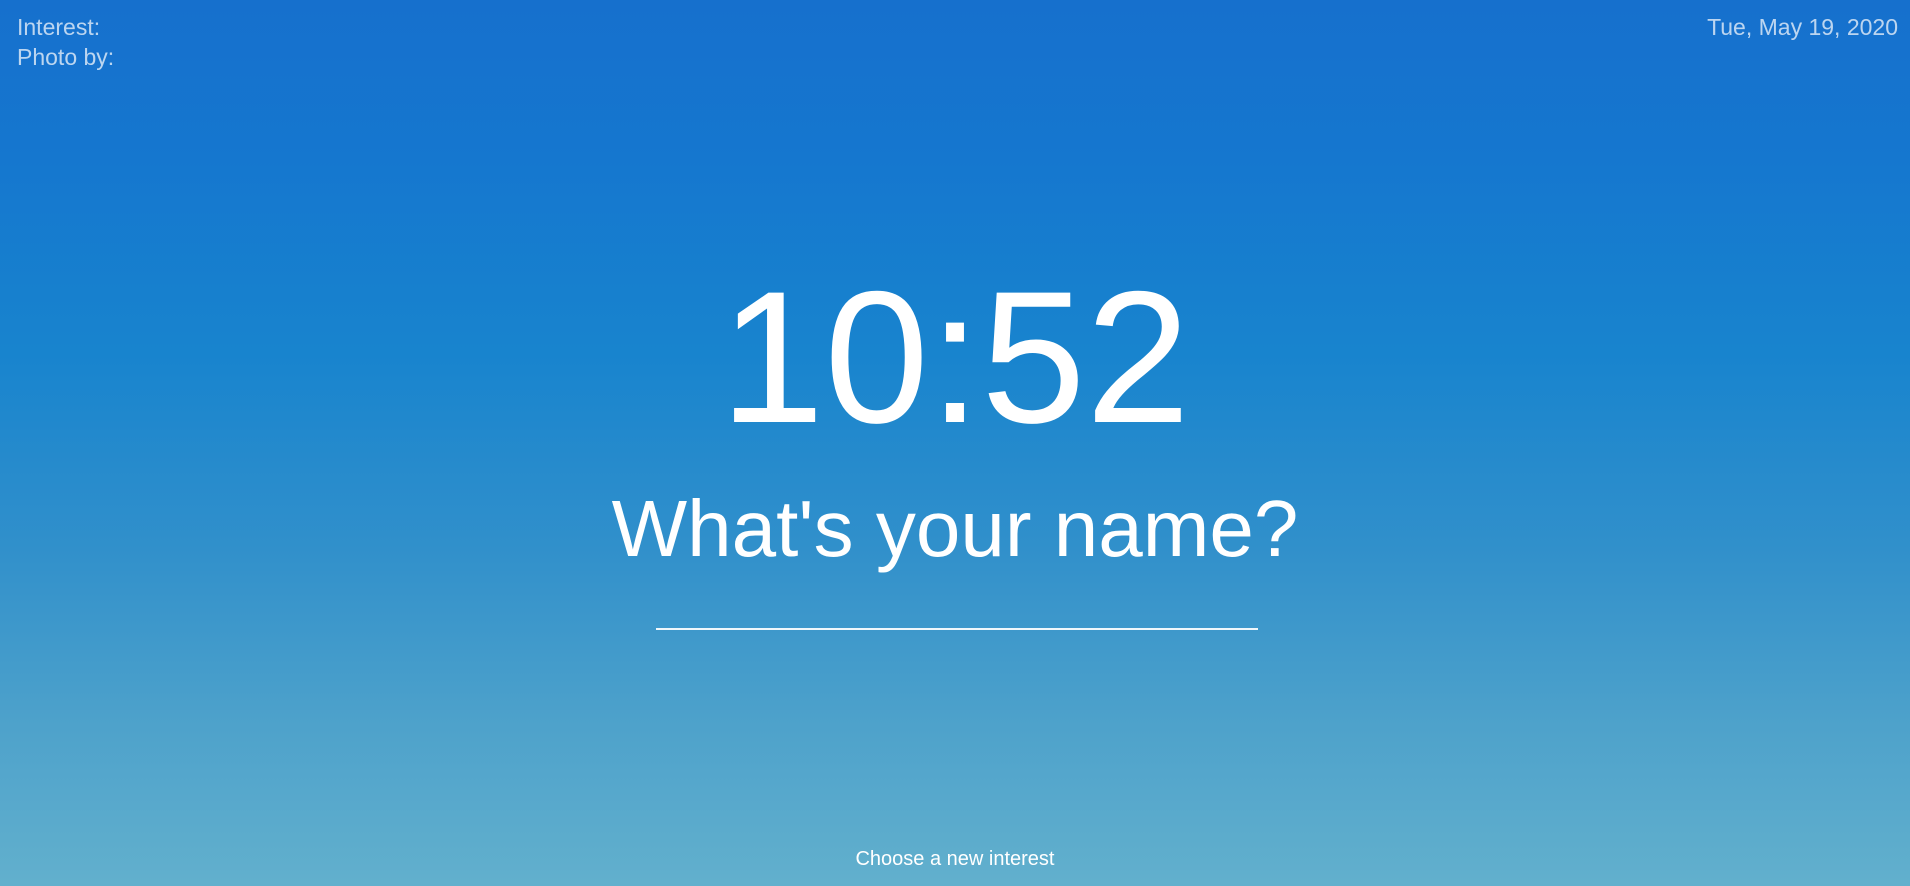  I want to click on photo-info: Interest: Photo by:, so click(65, 42).